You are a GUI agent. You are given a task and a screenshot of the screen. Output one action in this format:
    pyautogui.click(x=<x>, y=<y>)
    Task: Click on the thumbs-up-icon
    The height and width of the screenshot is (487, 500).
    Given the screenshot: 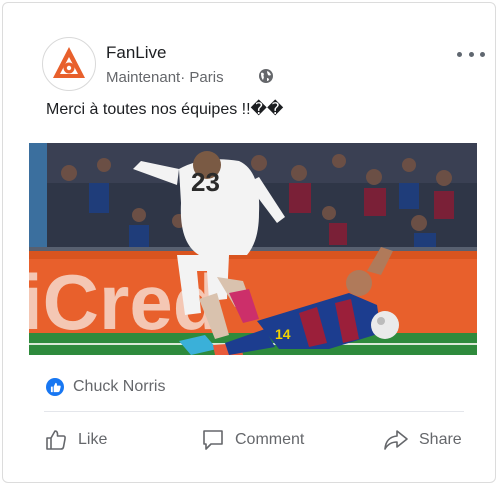 What is the action you would take?
    pyautogui.click(x=55, y=387)
    